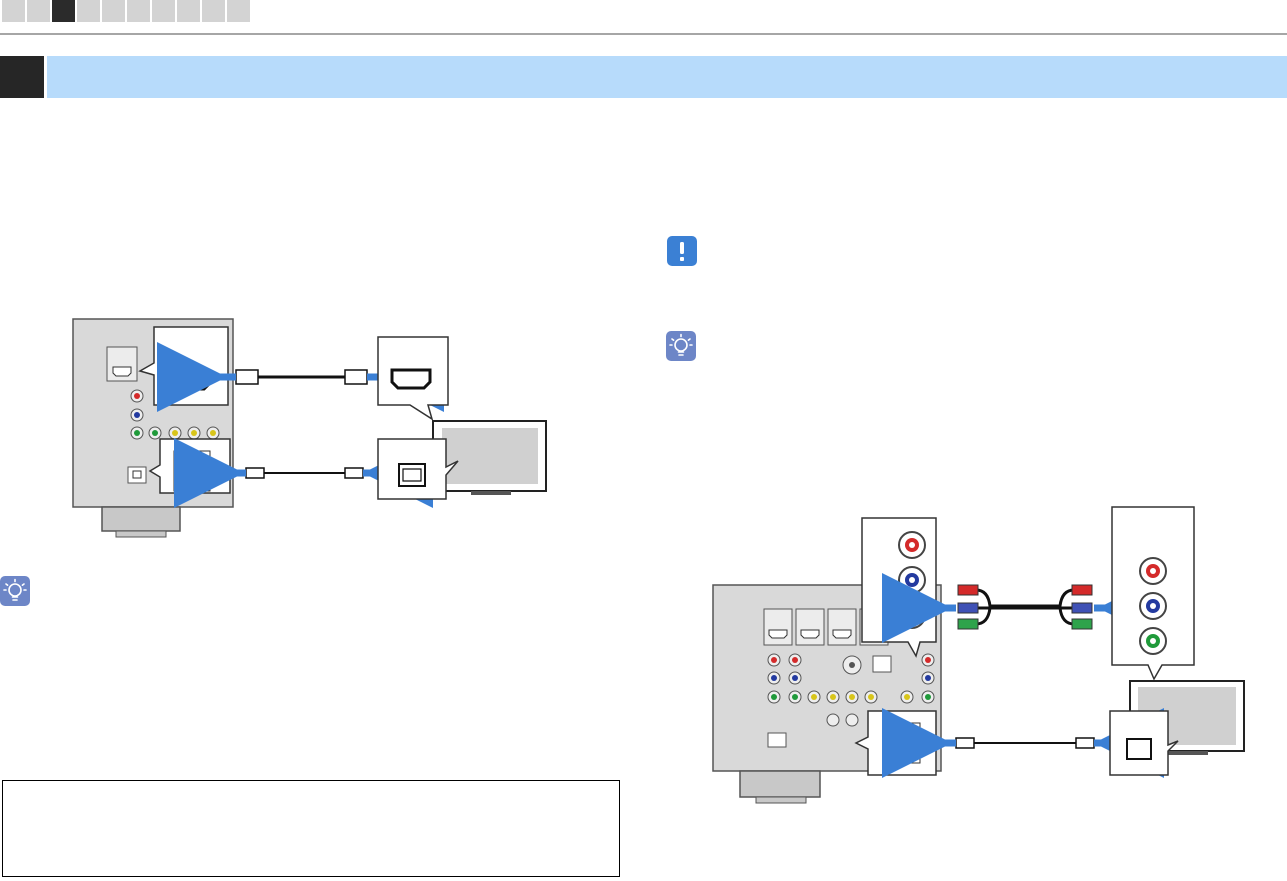 Image resolution: width=1287 pixels, height=881 pixels. Describe the element at coordinates (682, 251) in the screenshot. I see `exclamation-icon` at that location.